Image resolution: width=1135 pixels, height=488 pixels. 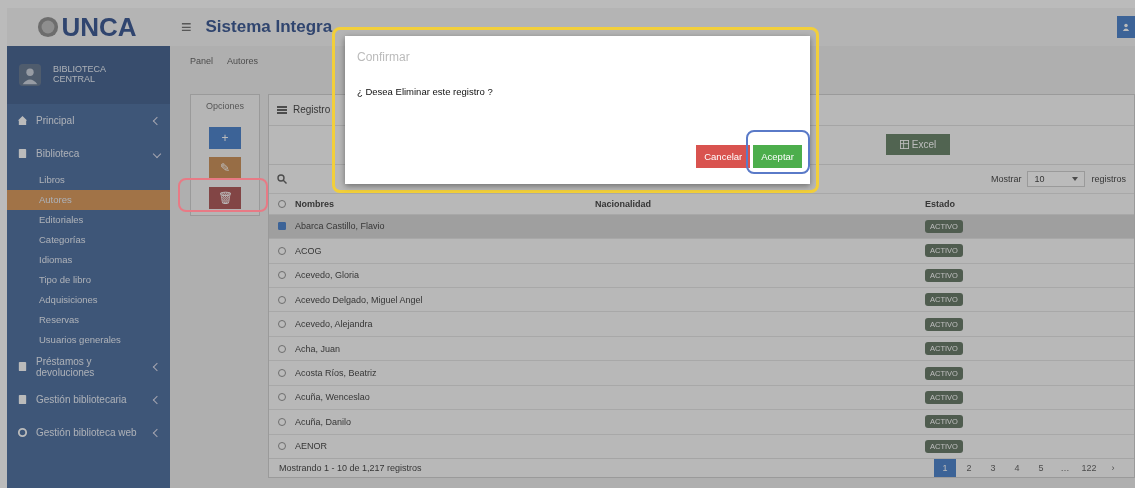 What do you see at coordinates (202, 61) in the screenshot?
I see `breadcrumb-link: Panel` at bounding box center [202, 61].